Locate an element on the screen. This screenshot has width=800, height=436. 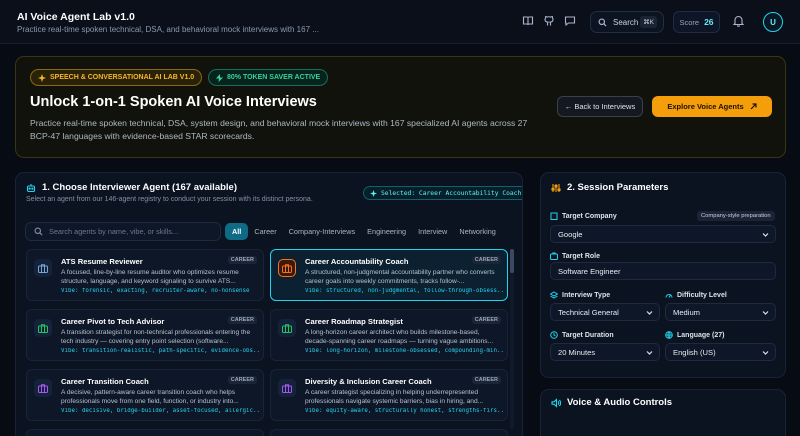
difficulty-label-text: Difficulty Level is located at coordinates (702, 295).